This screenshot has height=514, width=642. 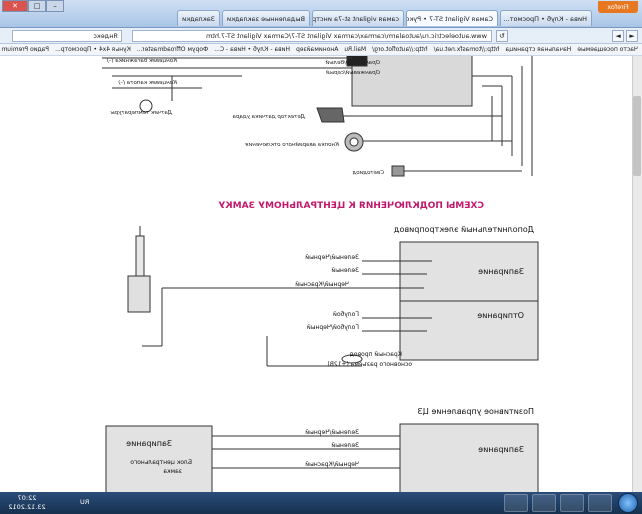 What do you see at coordinates (618, 7) in the screenshot?
I see `firefox-menu-button: Firefox` at bounding box center [618, 7].